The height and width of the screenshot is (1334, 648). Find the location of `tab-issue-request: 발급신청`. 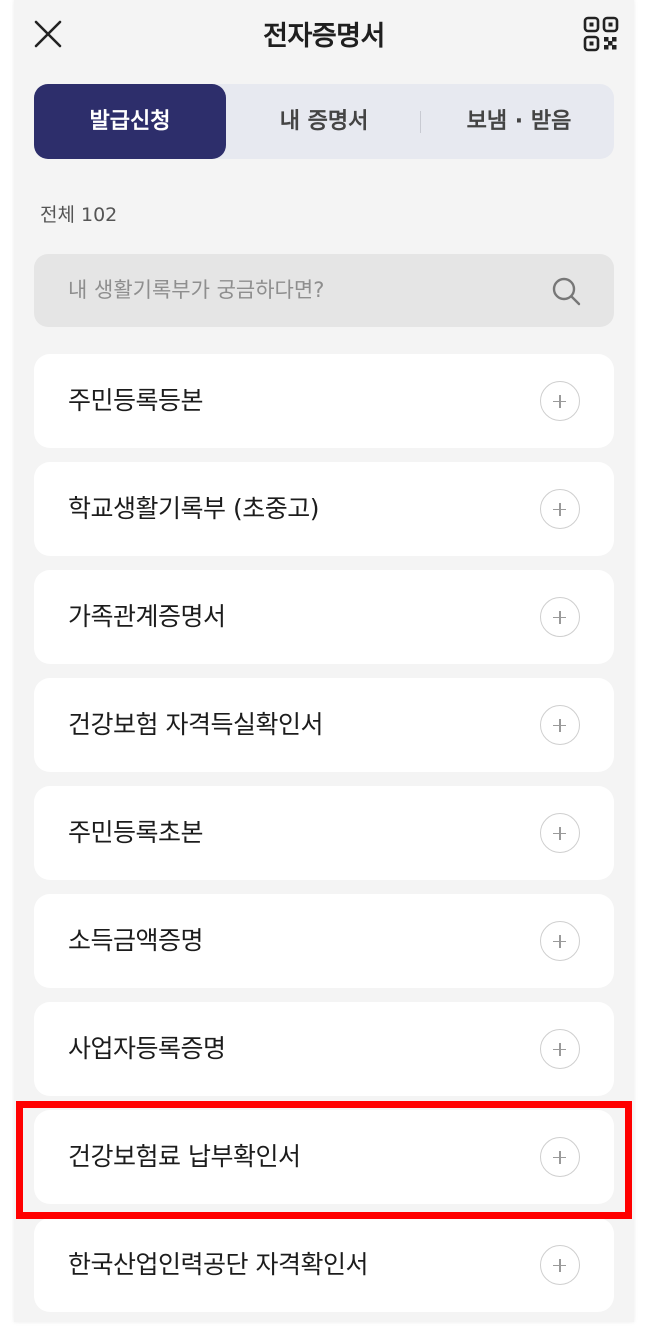

tab-issue-request: 발급신청 is located at coordinates (130, 121).